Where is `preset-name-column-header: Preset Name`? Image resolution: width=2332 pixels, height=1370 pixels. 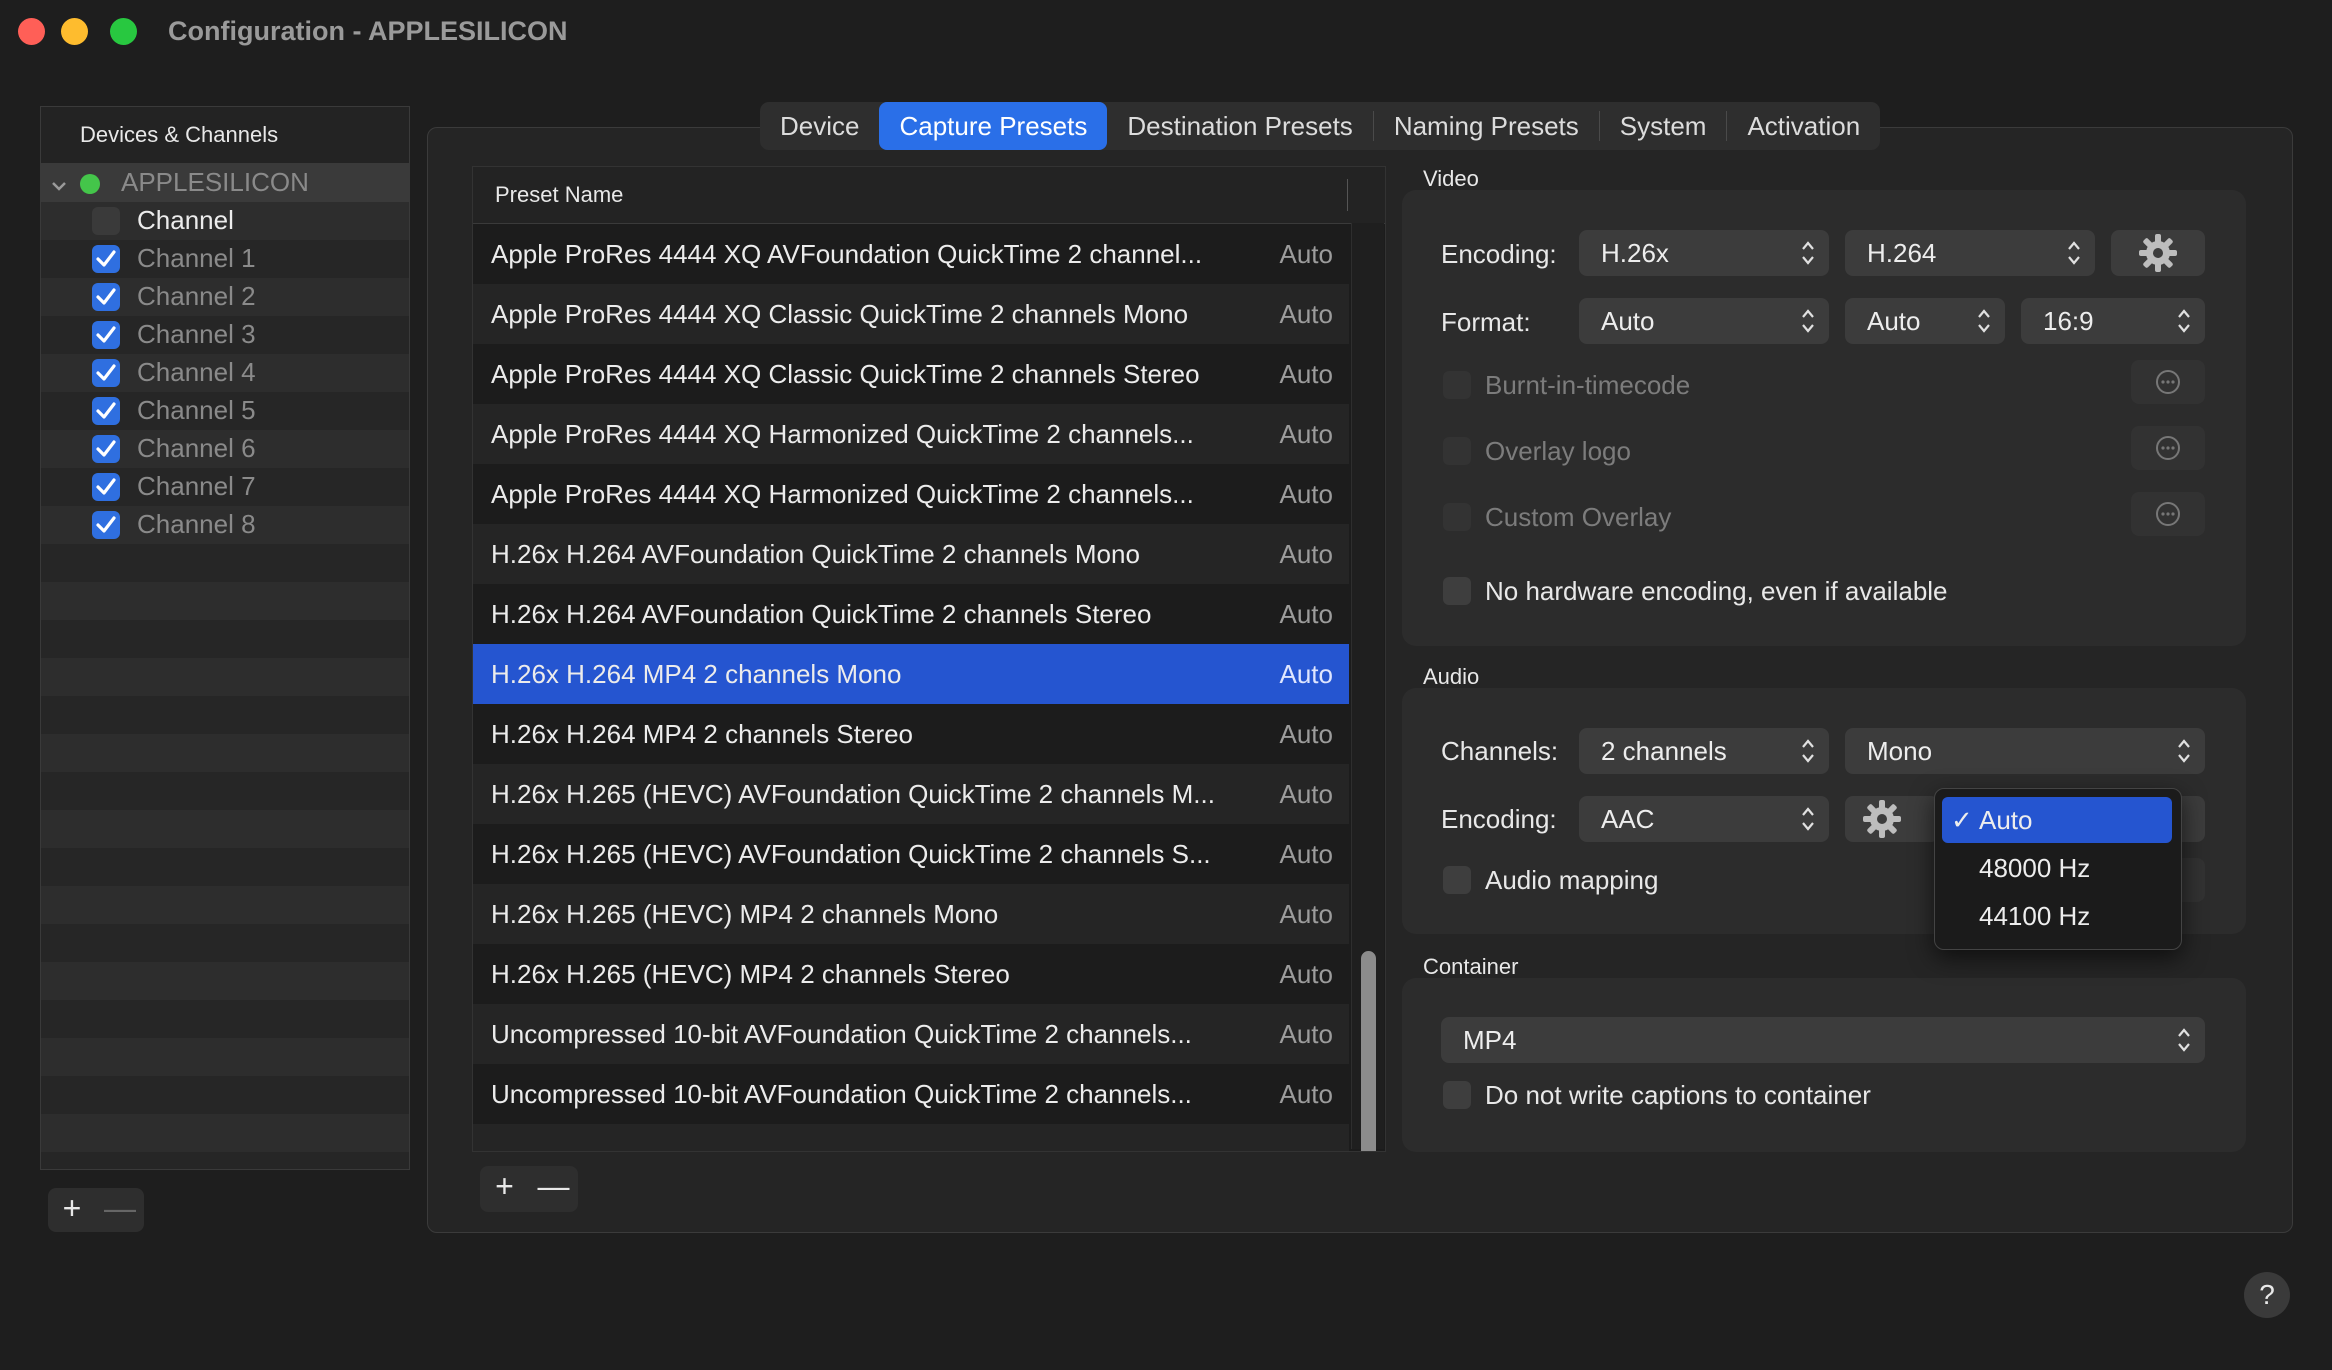 preset-name-column-header: Preset Name is located at coordinates (929, 195).